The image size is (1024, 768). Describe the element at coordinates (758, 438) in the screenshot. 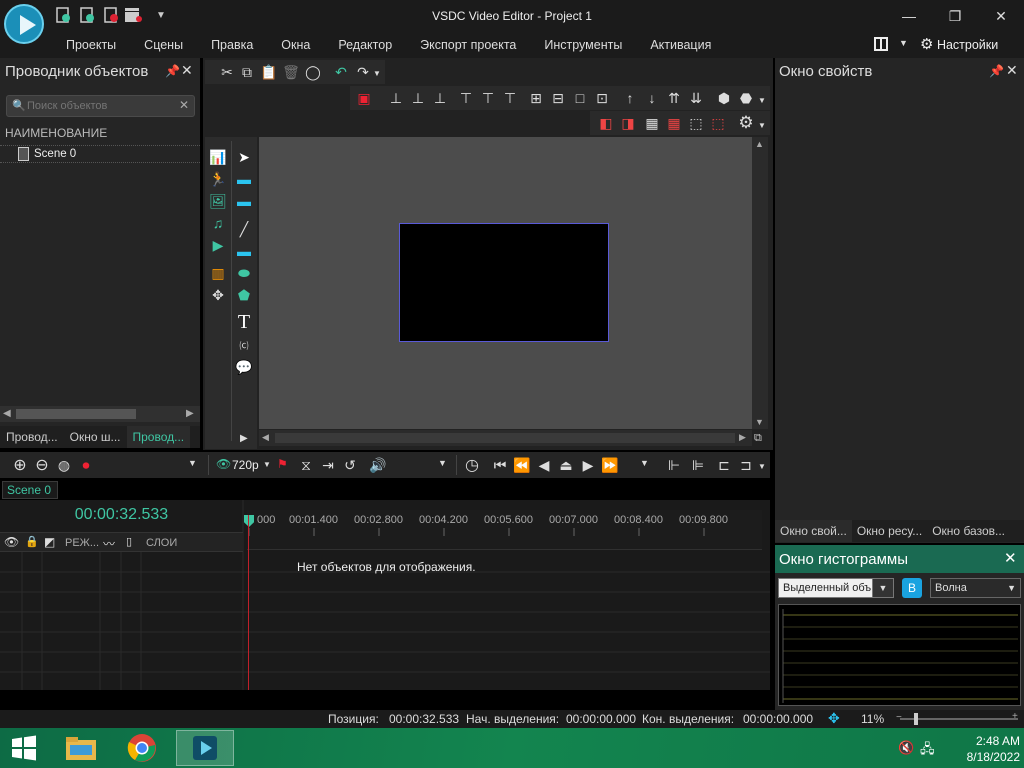

I see `canvas-corner-icon: ⧉` at that location.